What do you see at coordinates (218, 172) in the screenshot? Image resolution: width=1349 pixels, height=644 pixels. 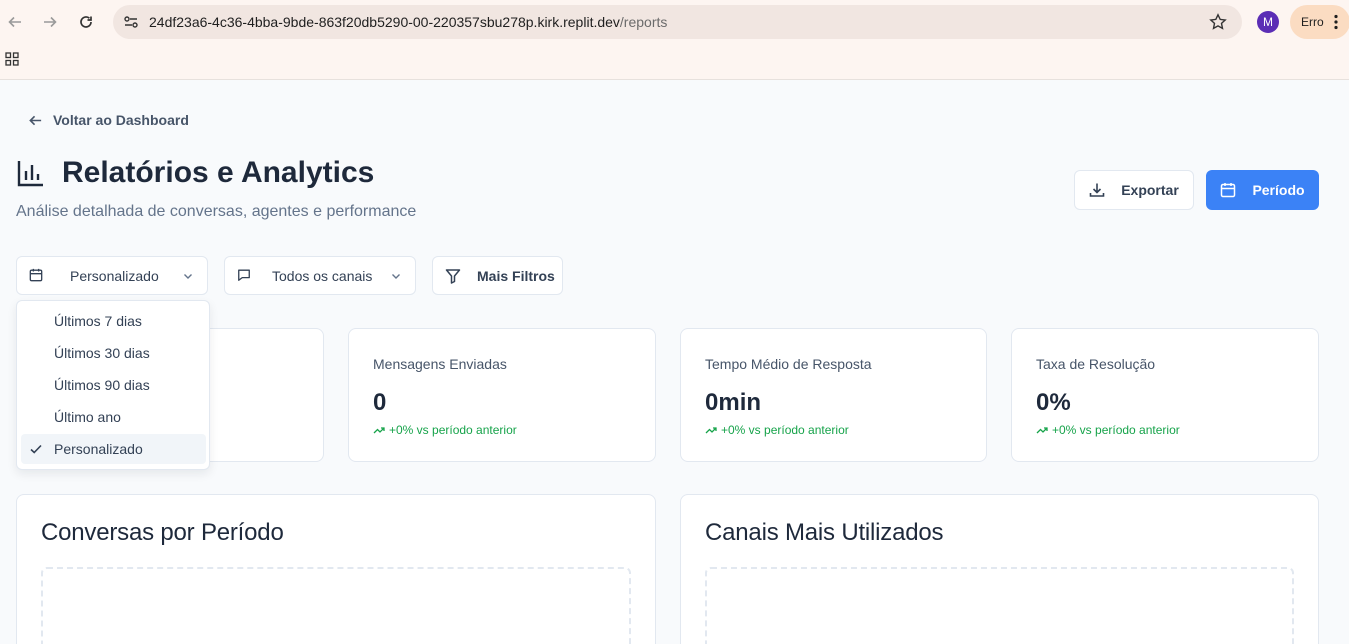 I see `page-title: Relatórios e Analytics` at bounding box center [218, 172].